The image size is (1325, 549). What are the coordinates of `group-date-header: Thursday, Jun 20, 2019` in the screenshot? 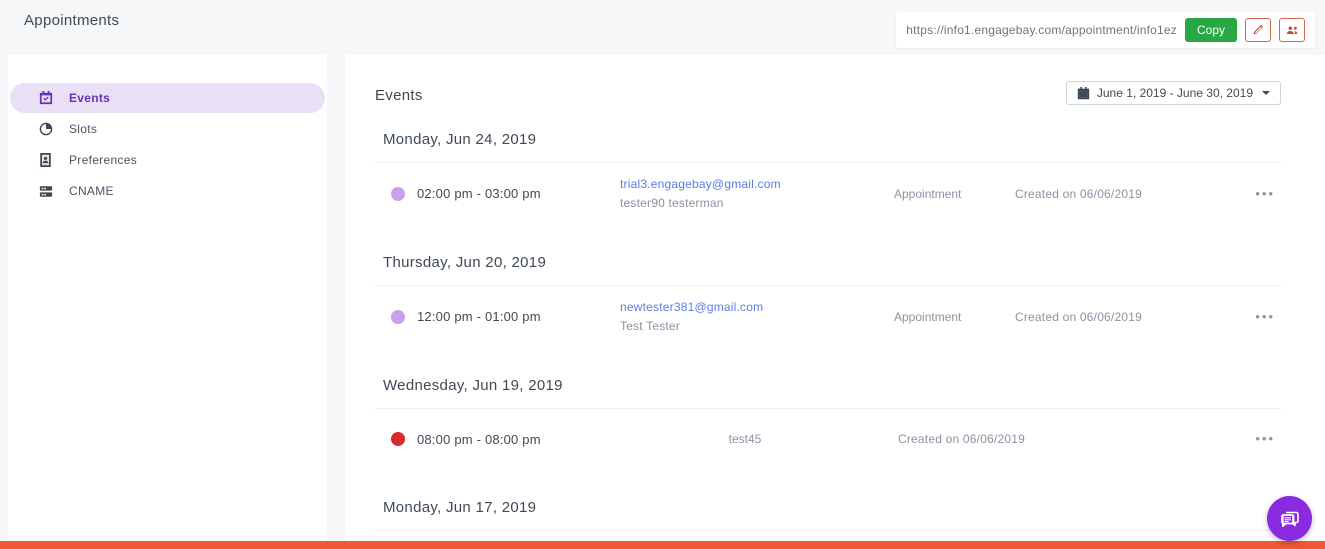 It's located at (828, 266).